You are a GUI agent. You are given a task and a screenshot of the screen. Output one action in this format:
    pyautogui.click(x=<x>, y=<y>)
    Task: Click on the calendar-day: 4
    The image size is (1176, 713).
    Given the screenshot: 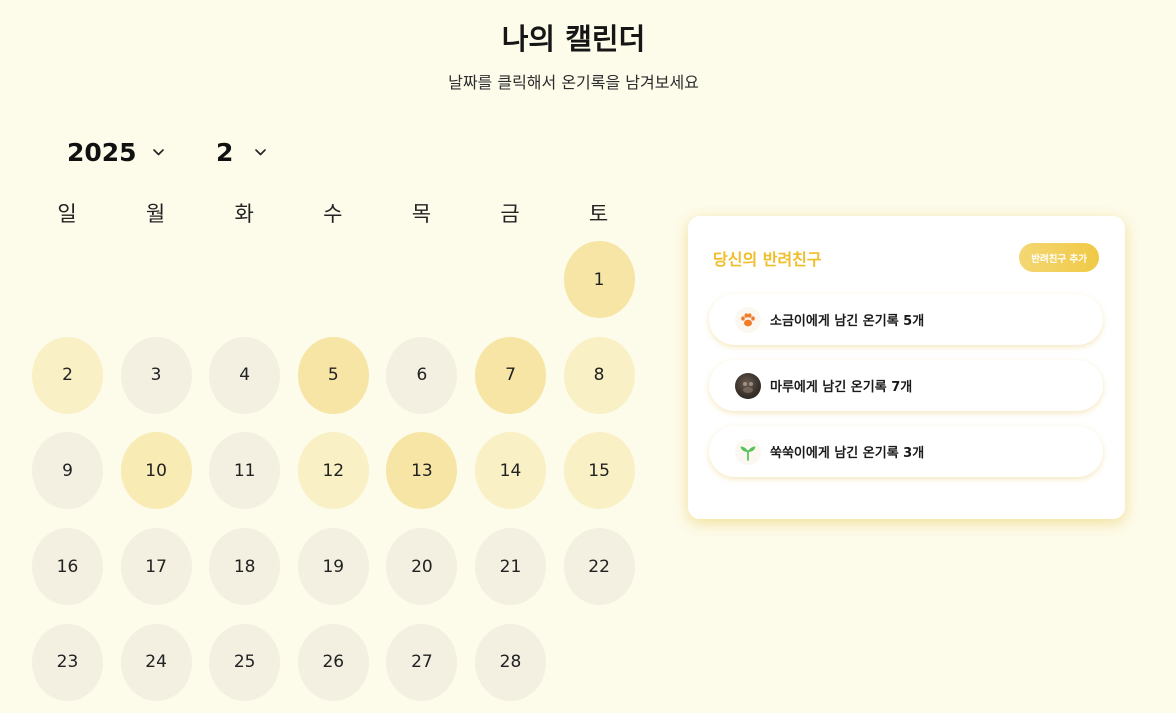 What is the action you would take?
    pyautogui.click(x=245, y=375)
    